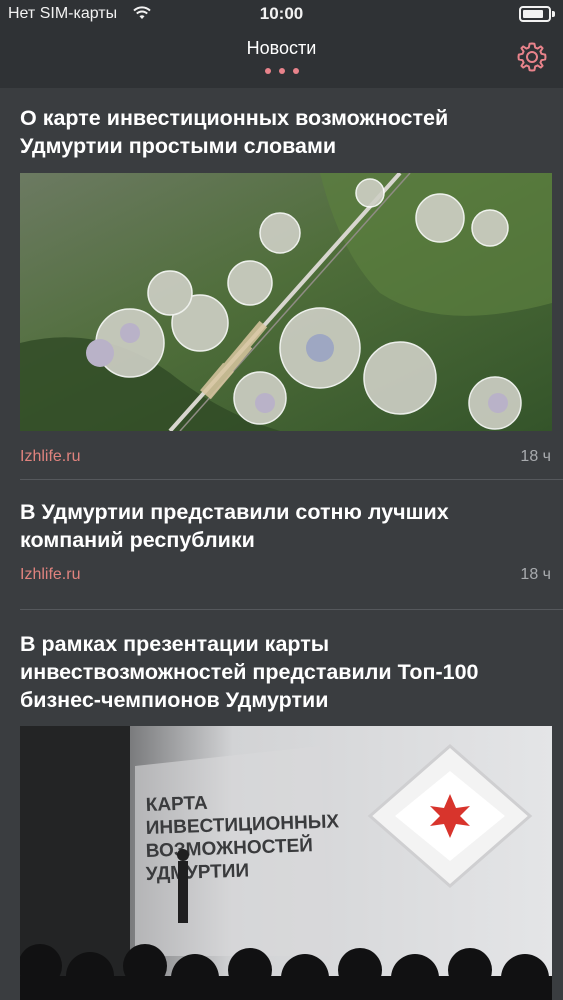  I want to click on gear-icon, so click(532, 57).